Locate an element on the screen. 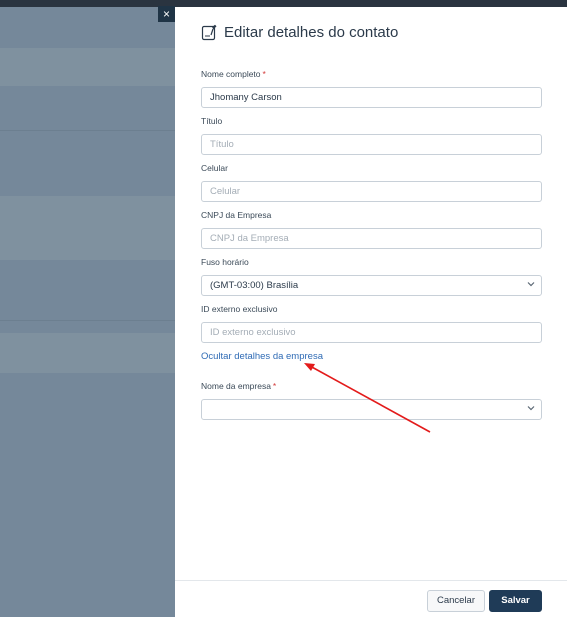 The width and height of the screenshot is (567, 617). title-field: Título Título is located at coordinates (371, 135).